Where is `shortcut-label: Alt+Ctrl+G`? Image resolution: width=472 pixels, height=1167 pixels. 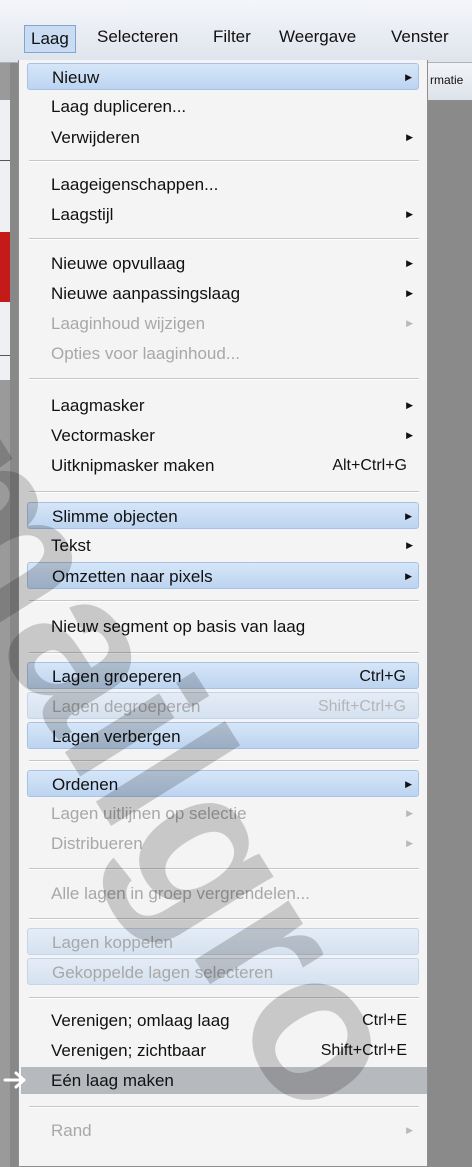 shortcut-label: Alt+Ctrl+G is located at coordinates (369, 465).